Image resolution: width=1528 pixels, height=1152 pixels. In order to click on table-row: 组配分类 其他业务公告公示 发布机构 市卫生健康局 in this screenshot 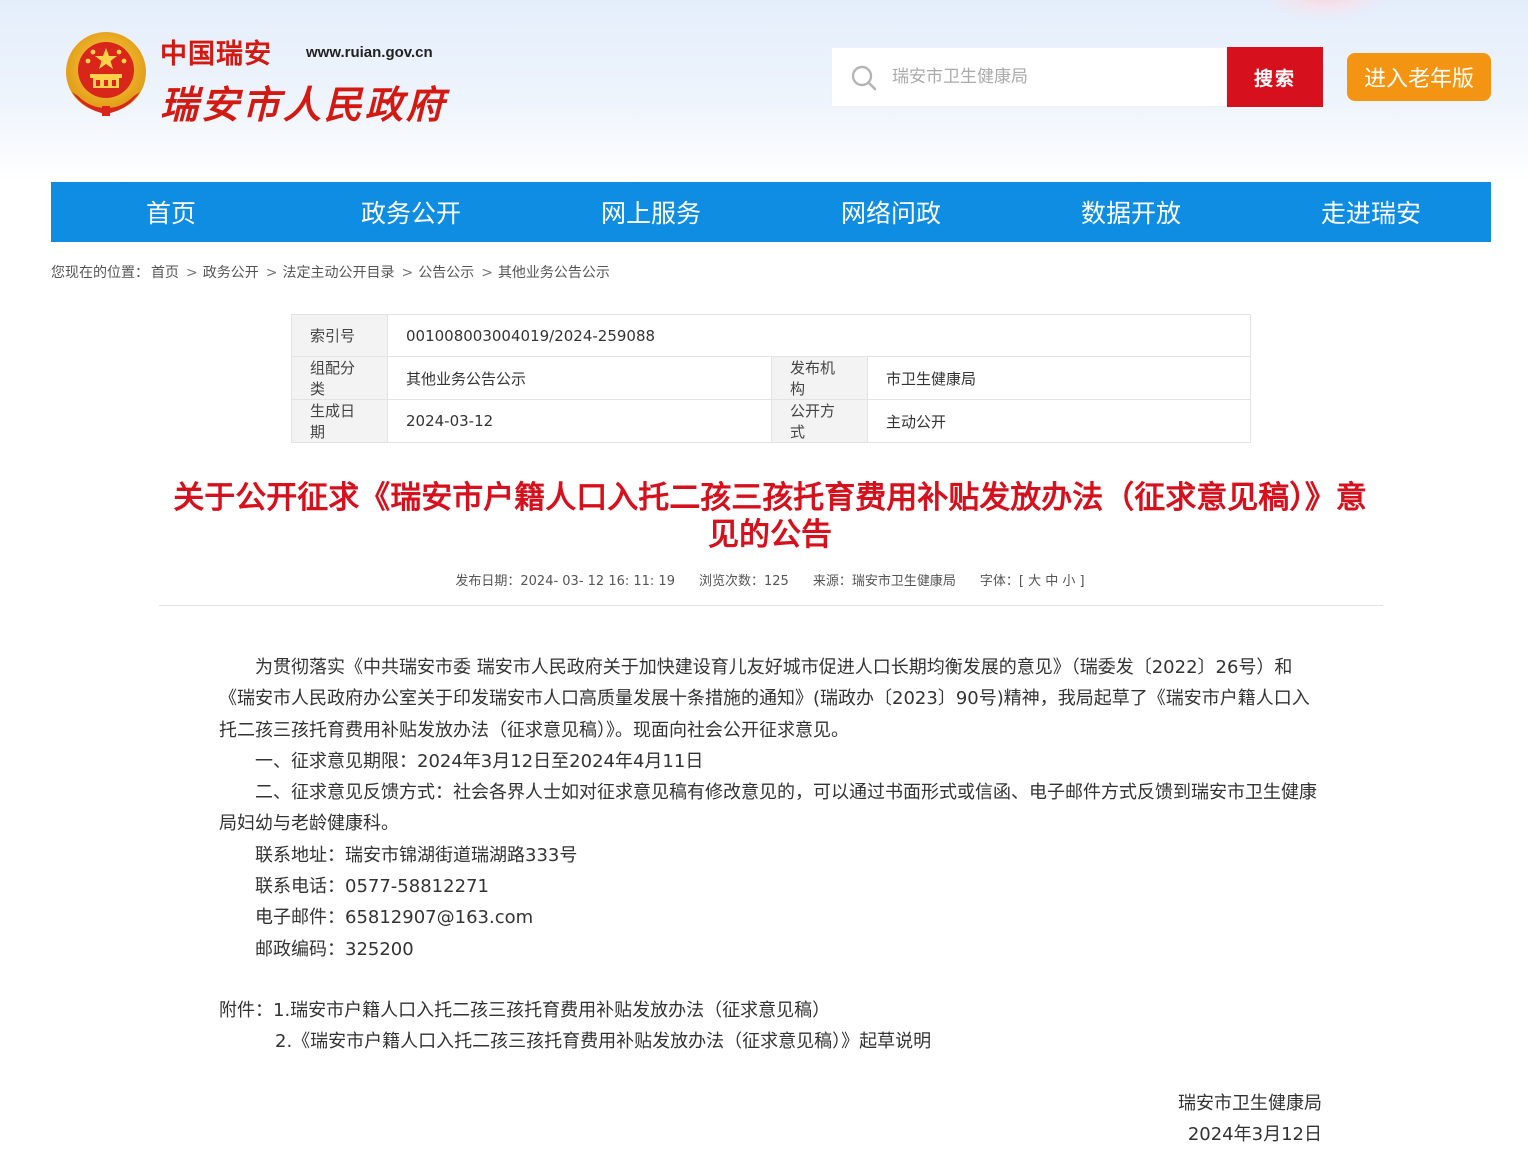, I will do `click(771, 378)`.